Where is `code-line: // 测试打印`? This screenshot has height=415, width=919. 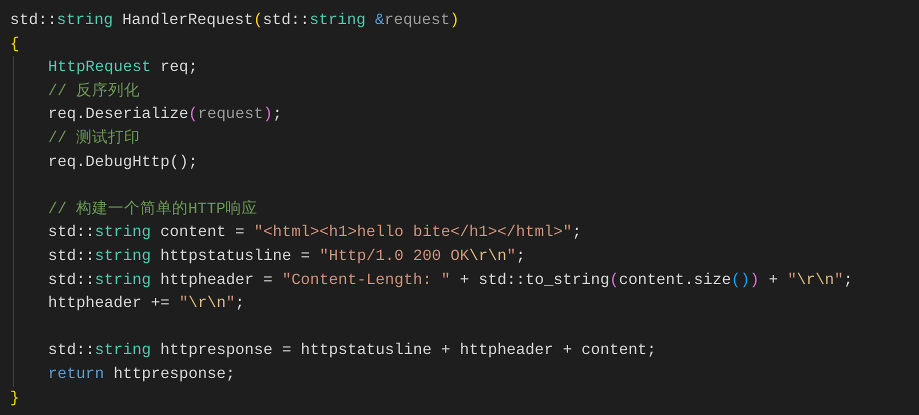 code-line: // 测试打印 is located at coordinates (94, 138).